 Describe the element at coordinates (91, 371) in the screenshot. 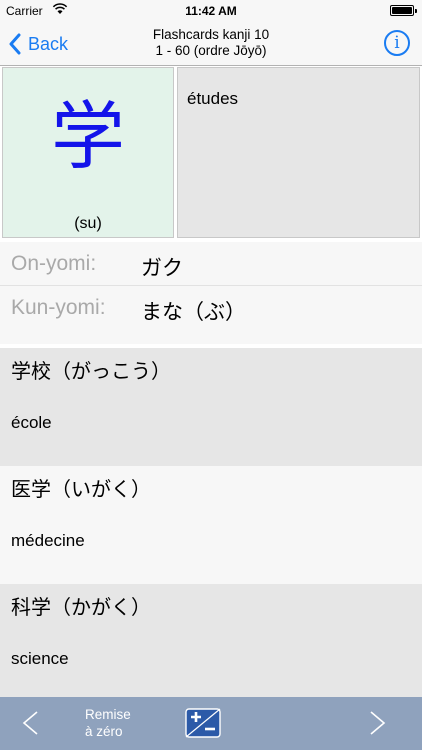

I see `vocab-word: 学校（がっこう）` at that location.